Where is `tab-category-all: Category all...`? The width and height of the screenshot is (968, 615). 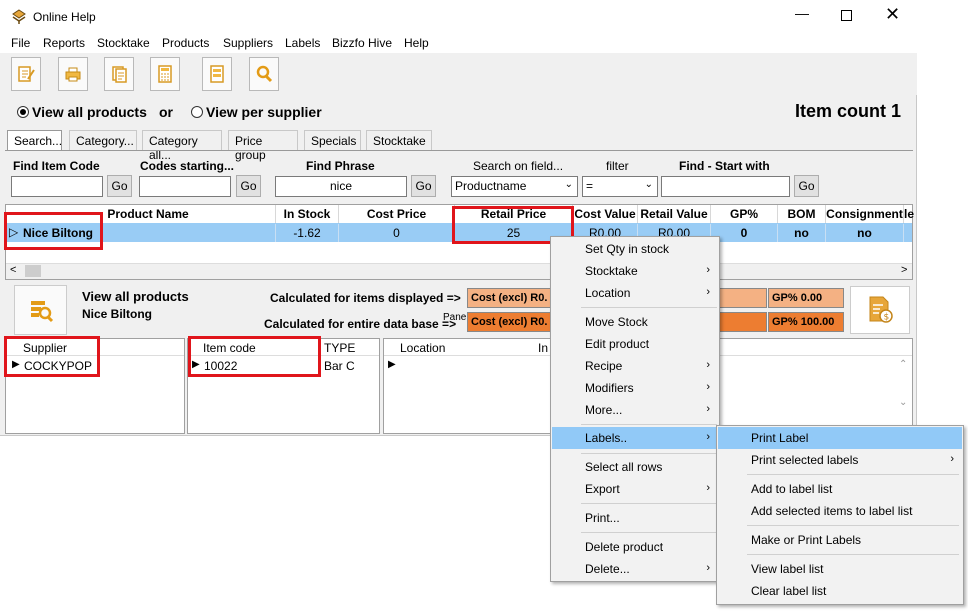
tab-category-all: Category all... is located at coordinates (182, 146).